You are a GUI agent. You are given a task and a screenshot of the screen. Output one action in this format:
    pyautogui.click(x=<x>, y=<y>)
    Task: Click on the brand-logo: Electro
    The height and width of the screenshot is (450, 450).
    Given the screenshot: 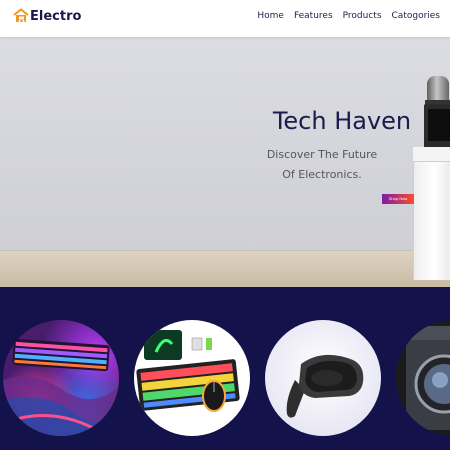 What is the action you would take?
    pyautogui.click(x=47, y=16)
    